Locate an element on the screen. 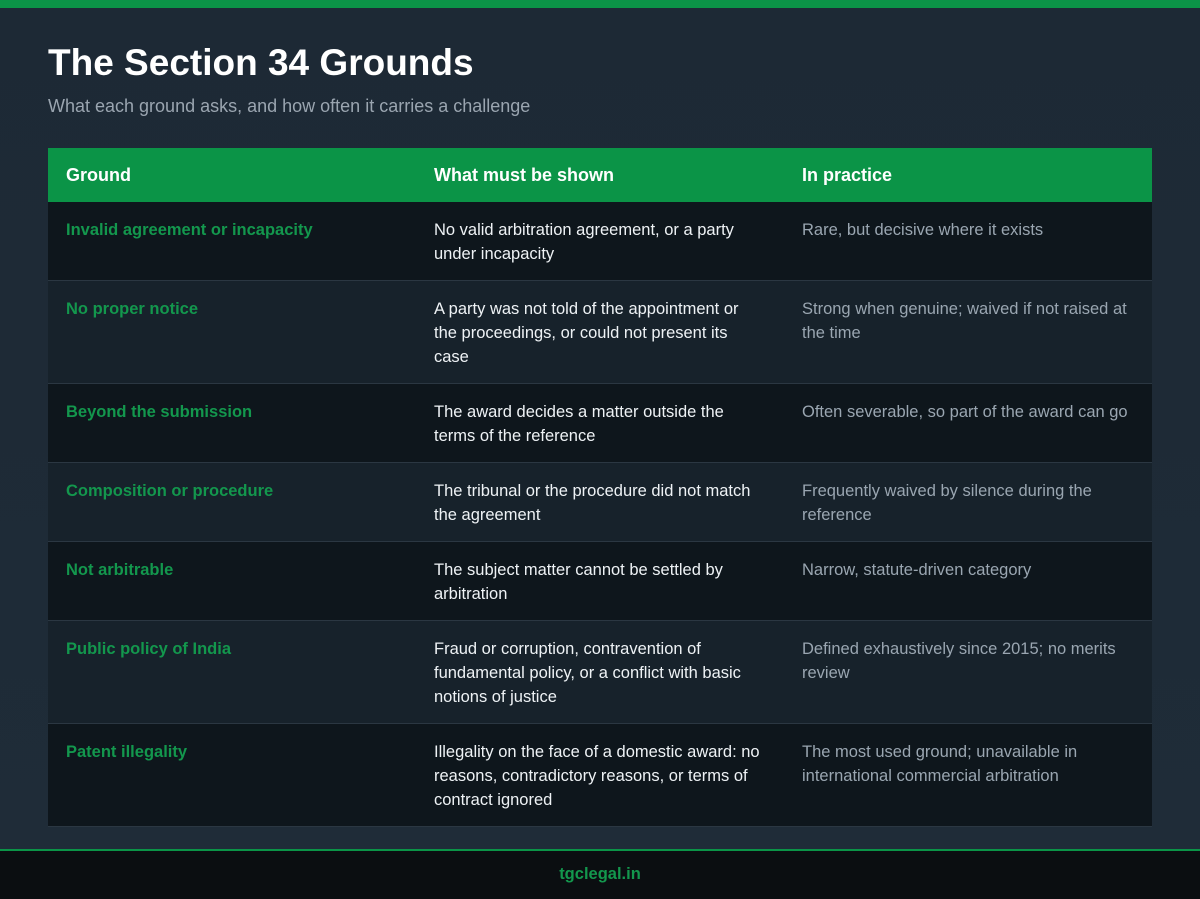  ground-cell: Invalid agreement or incapacity is located at coordinates (232, 241).